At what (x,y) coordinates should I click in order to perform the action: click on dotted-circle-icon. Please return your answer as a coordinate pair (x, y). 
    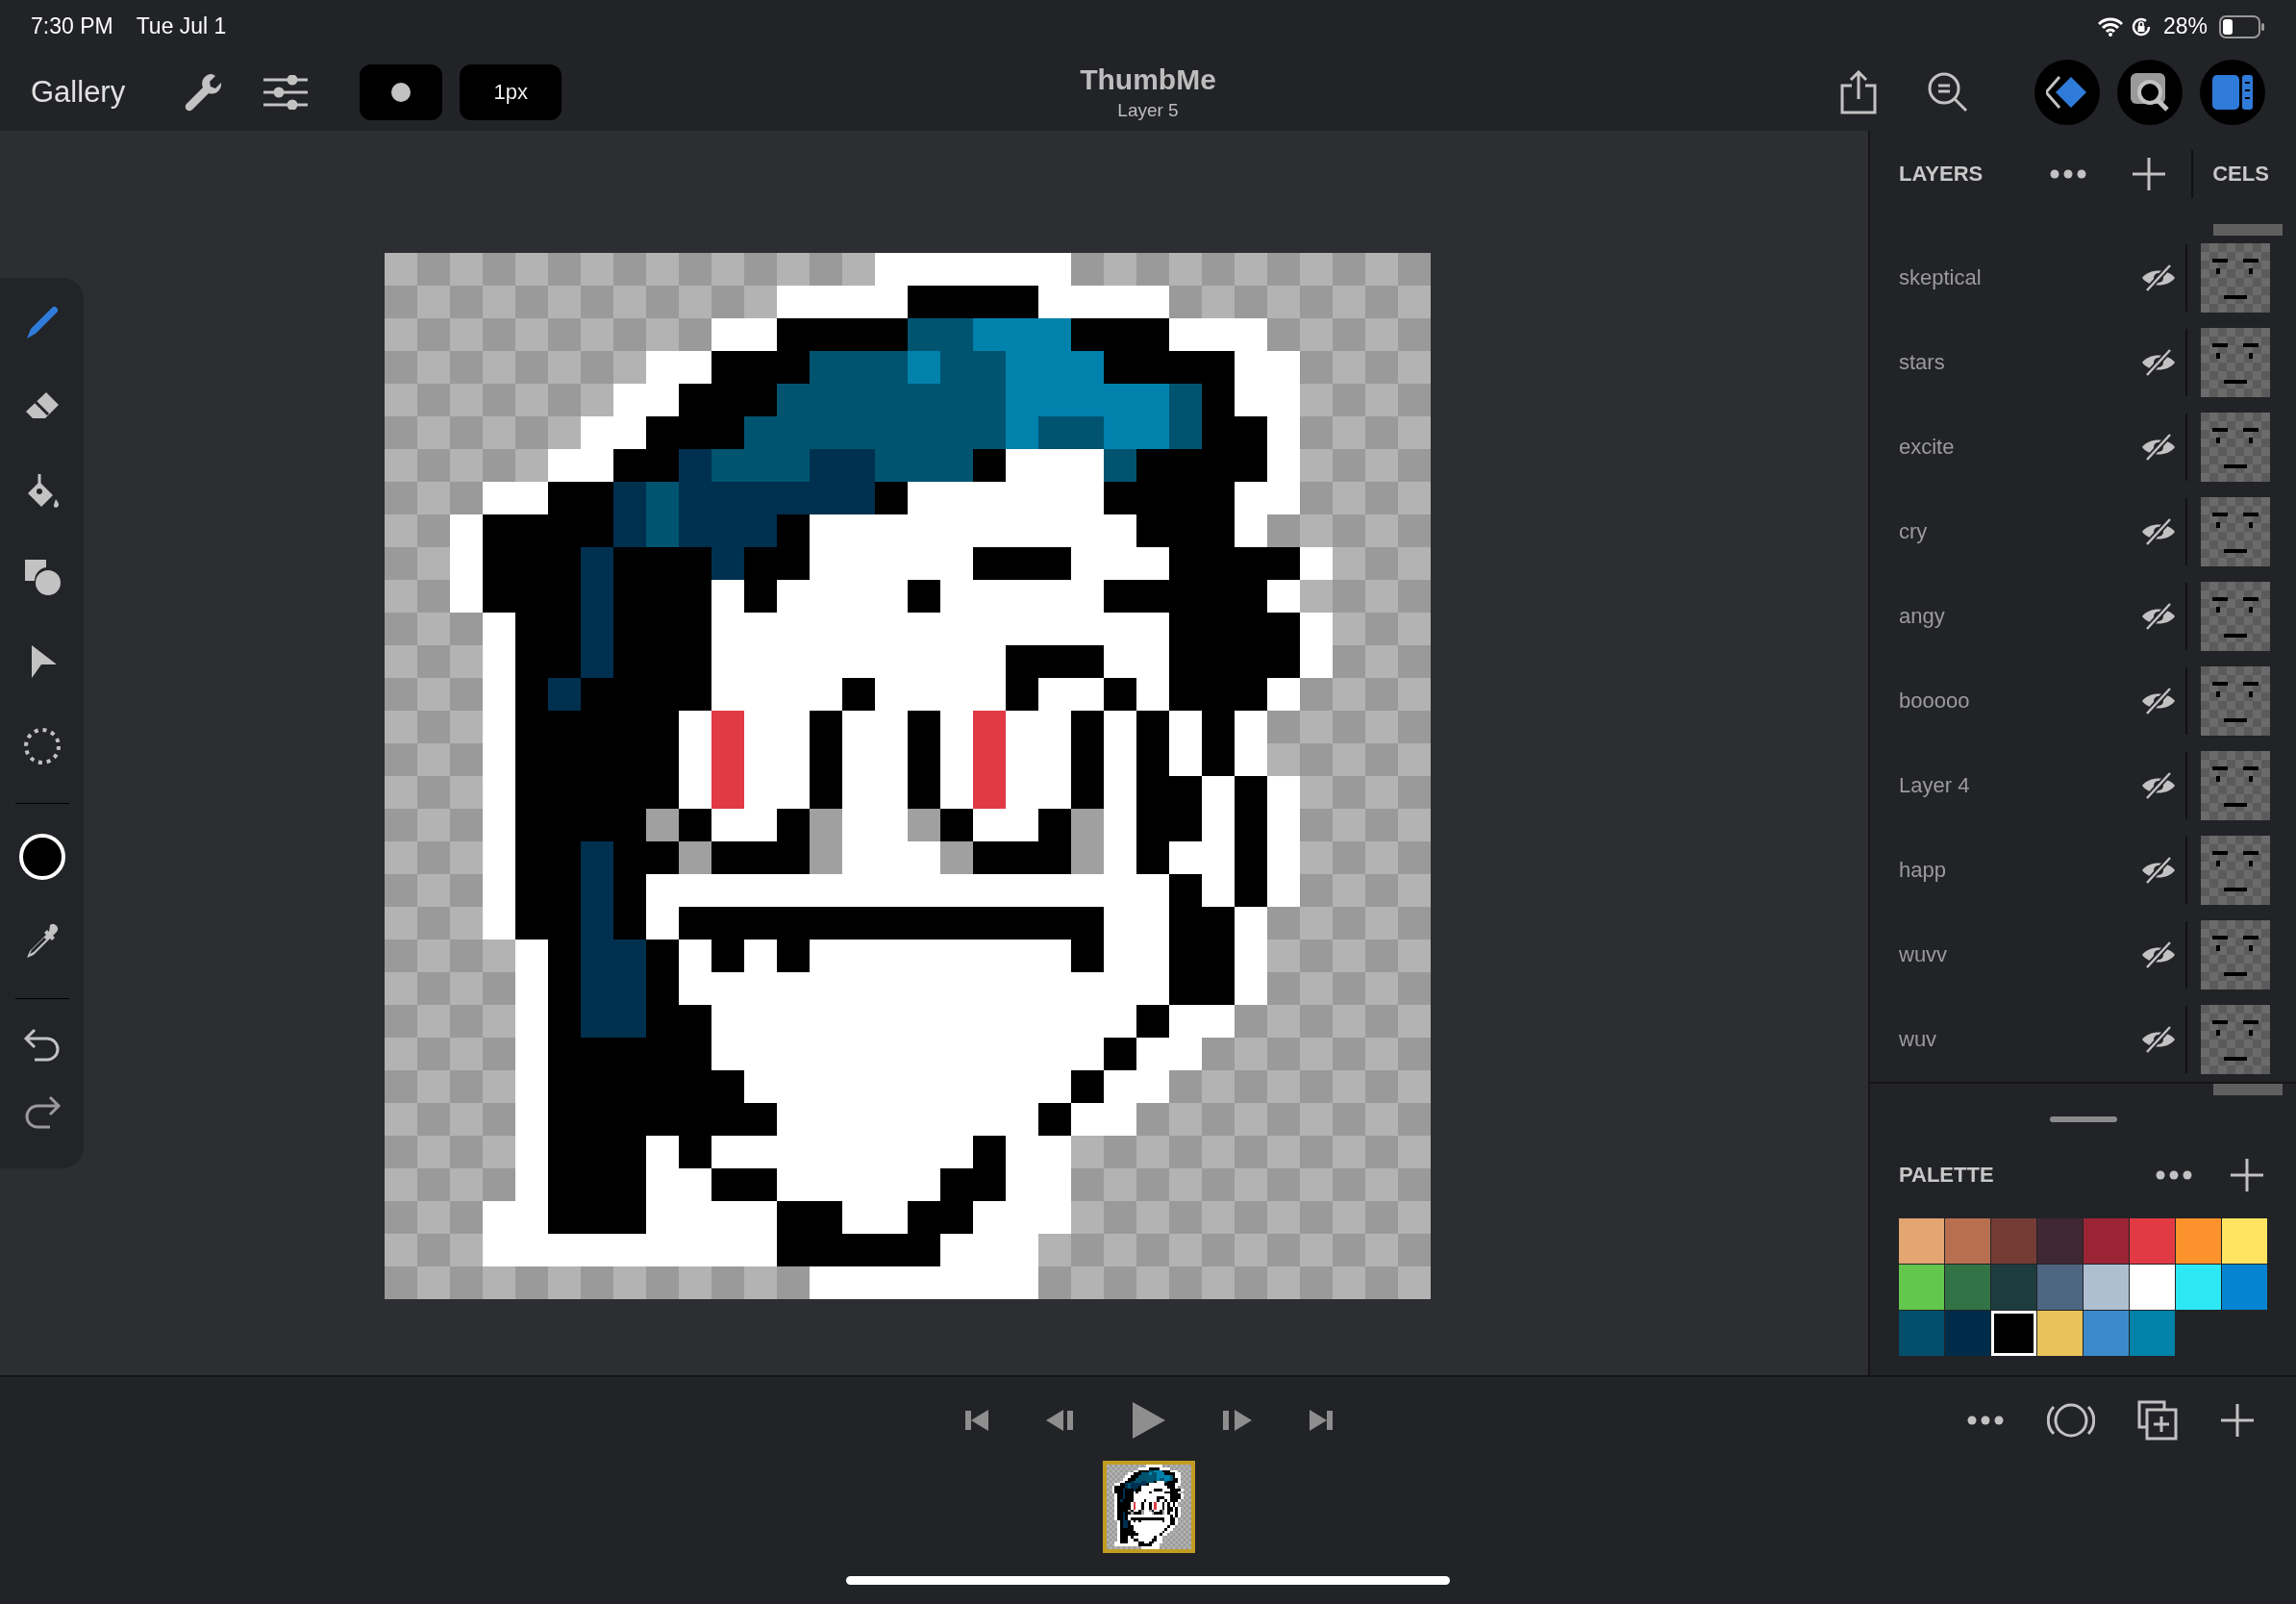
    Looking at the image, I should click on (42, 745).